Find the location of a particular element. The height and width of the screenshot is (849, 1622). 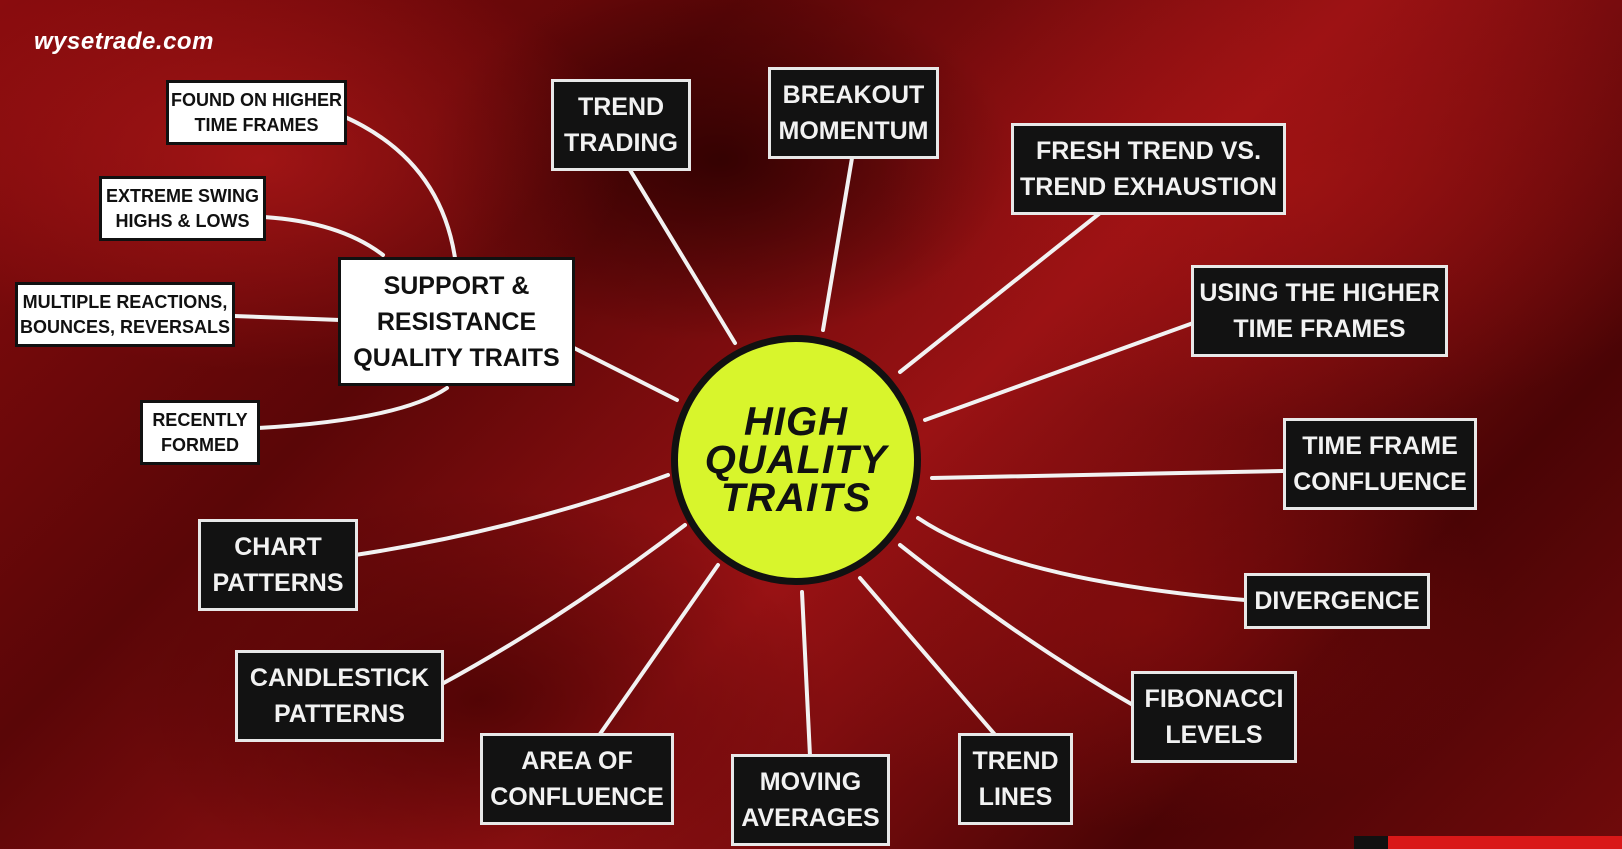

connector-recently-formed is located at coordinates (352, 408).